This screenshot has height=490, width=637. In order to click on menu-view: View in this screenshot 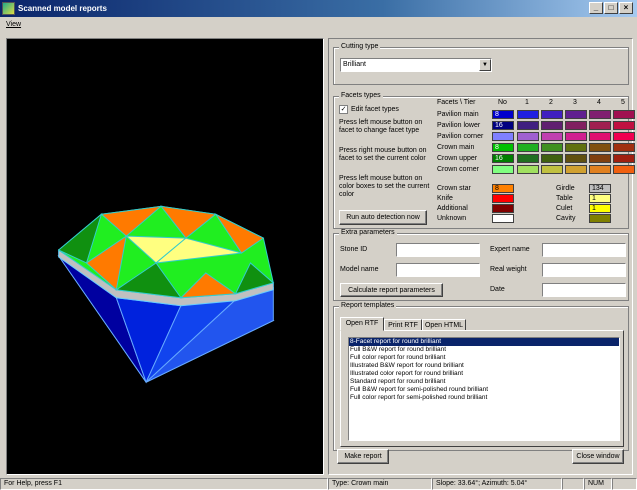, I will do `click(13, 24)`.